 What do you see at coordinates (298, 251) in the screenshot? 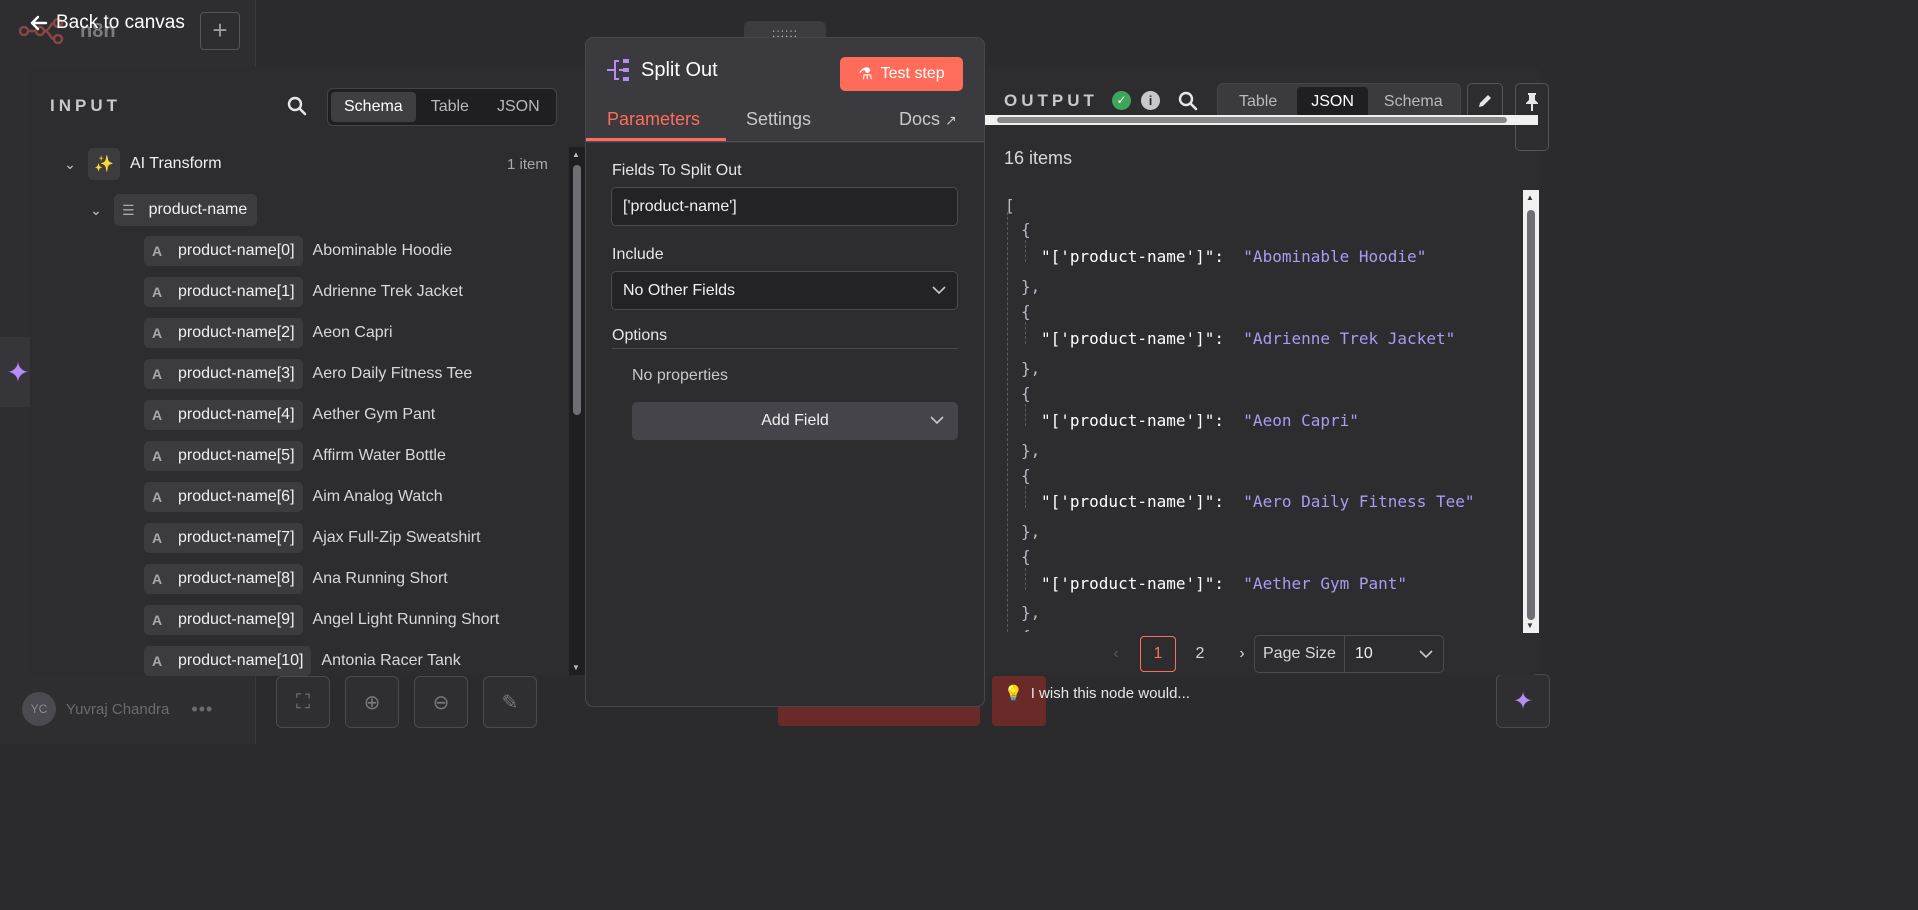
I see `list-item: Aproduct-name[0] Abominable Hoodie` at bounding box center [298, 251].